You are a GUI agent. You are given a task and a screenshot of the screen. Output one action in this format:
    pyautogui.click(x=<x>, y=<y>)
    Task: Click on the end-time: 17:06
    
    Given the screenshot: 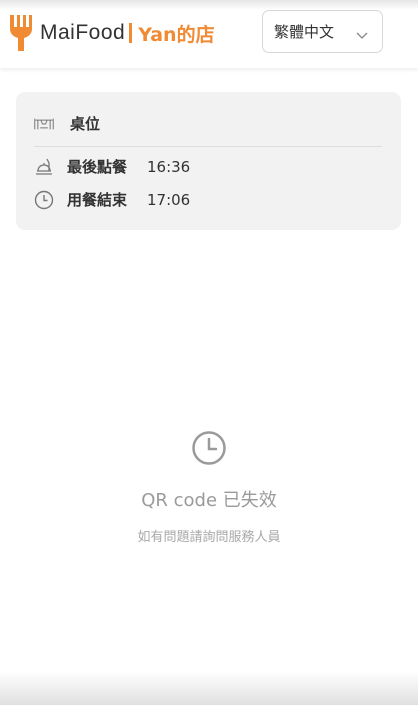 What is the action you would take?
    pyautogui.click(x=169, y=199)
    